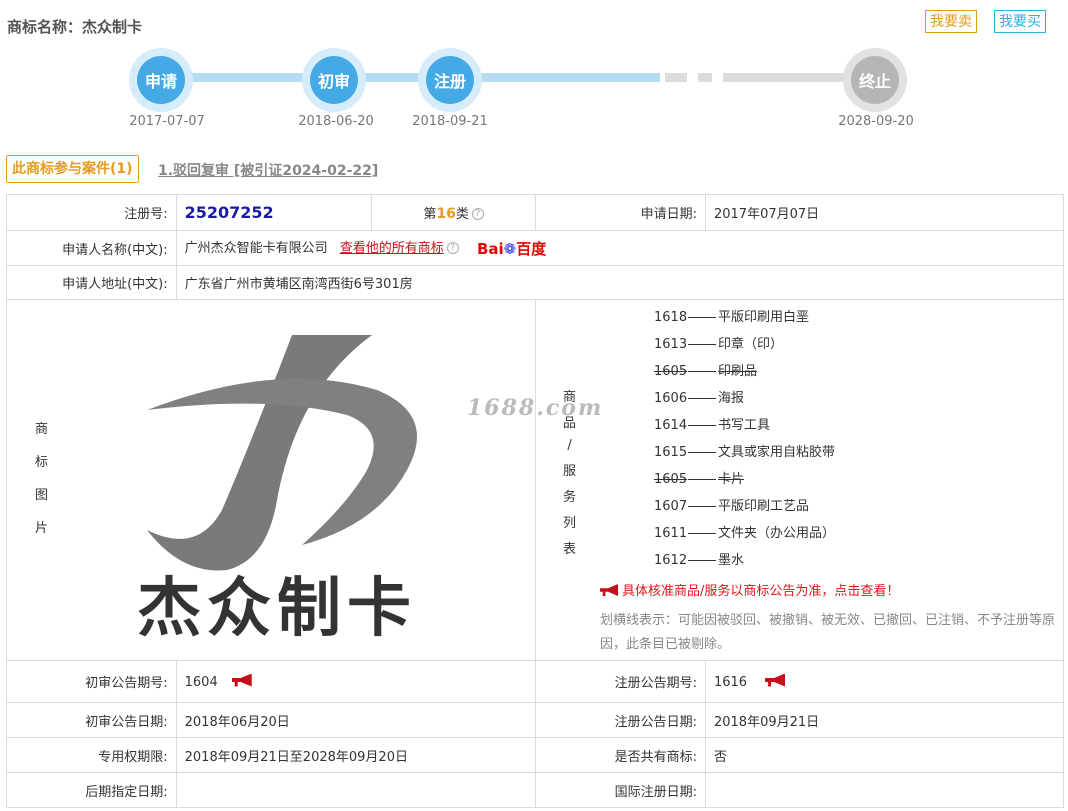 This screenshot has width=1068, height=811. What do you see at coordinates (620, 720) in the screenshot?
I see `reg-pub-date-label: 注册公告日期:` at bounding box center [620, 720].